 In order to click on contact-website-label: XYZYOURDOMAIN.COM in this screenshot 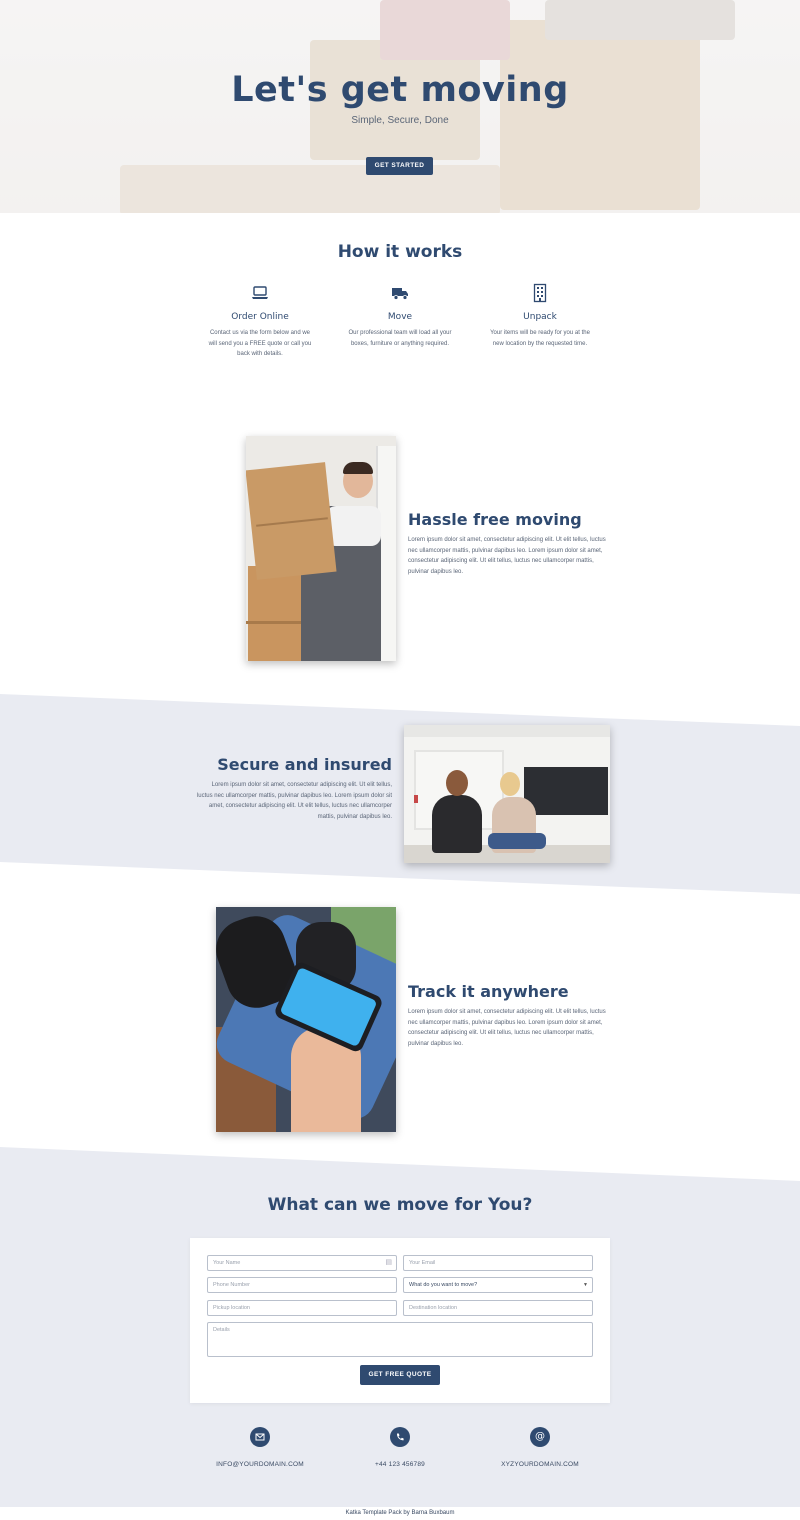, I will do `click(540, 1464)`.